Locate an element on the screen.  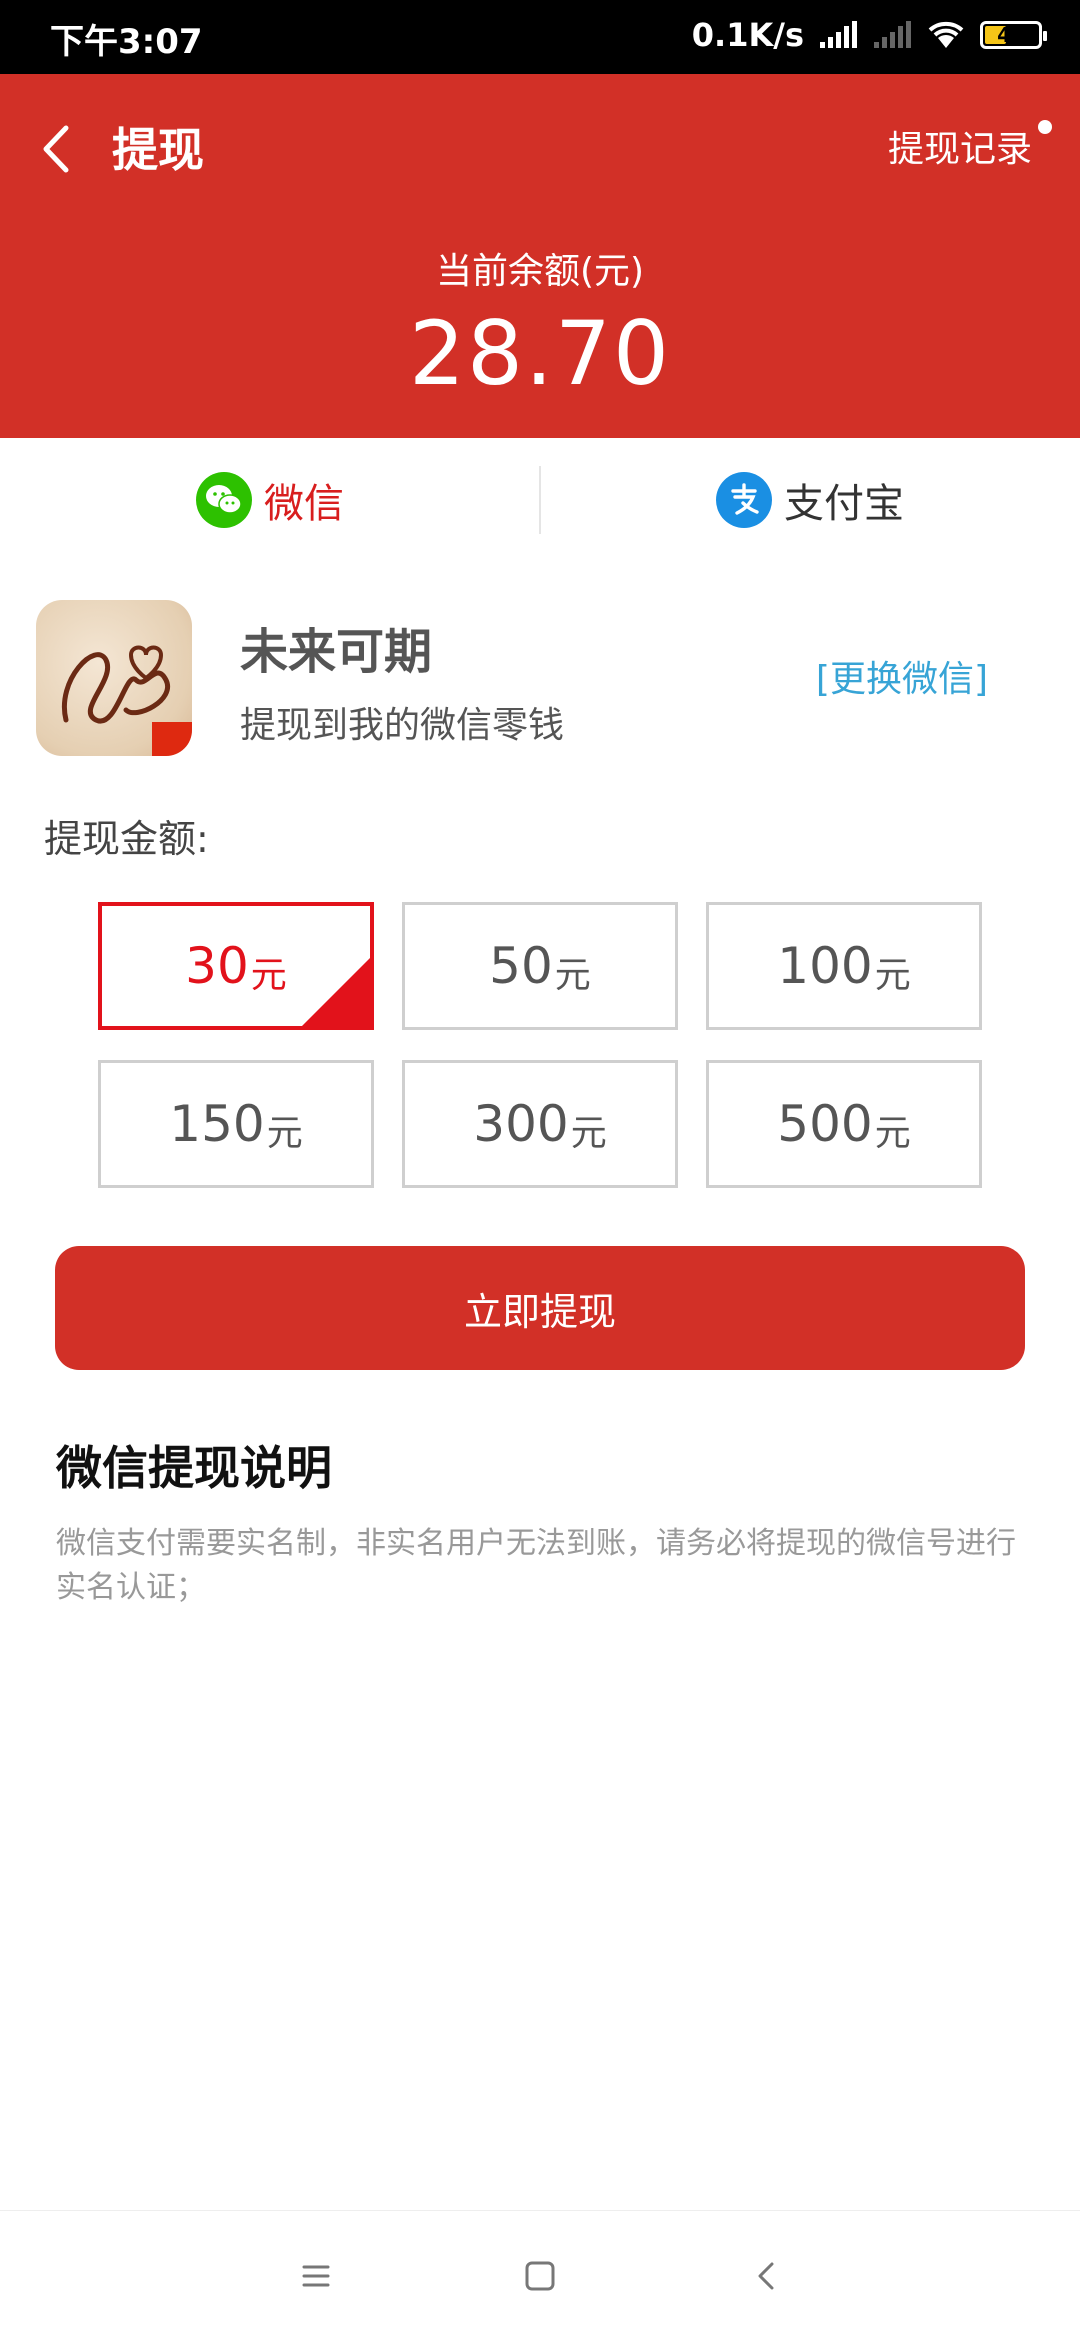
withdraw-record-link: 提现记录 is located at coordinates (960, 146).